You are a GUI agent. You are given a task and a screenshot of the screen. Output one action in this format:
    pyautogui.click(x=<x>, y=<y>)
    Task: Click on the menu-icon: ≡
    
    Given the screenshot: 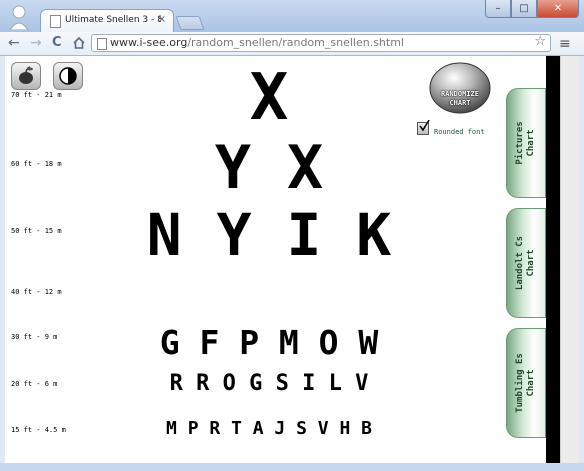 What is the action you would take?
    pyautogui.click(x=565, y=44)
    